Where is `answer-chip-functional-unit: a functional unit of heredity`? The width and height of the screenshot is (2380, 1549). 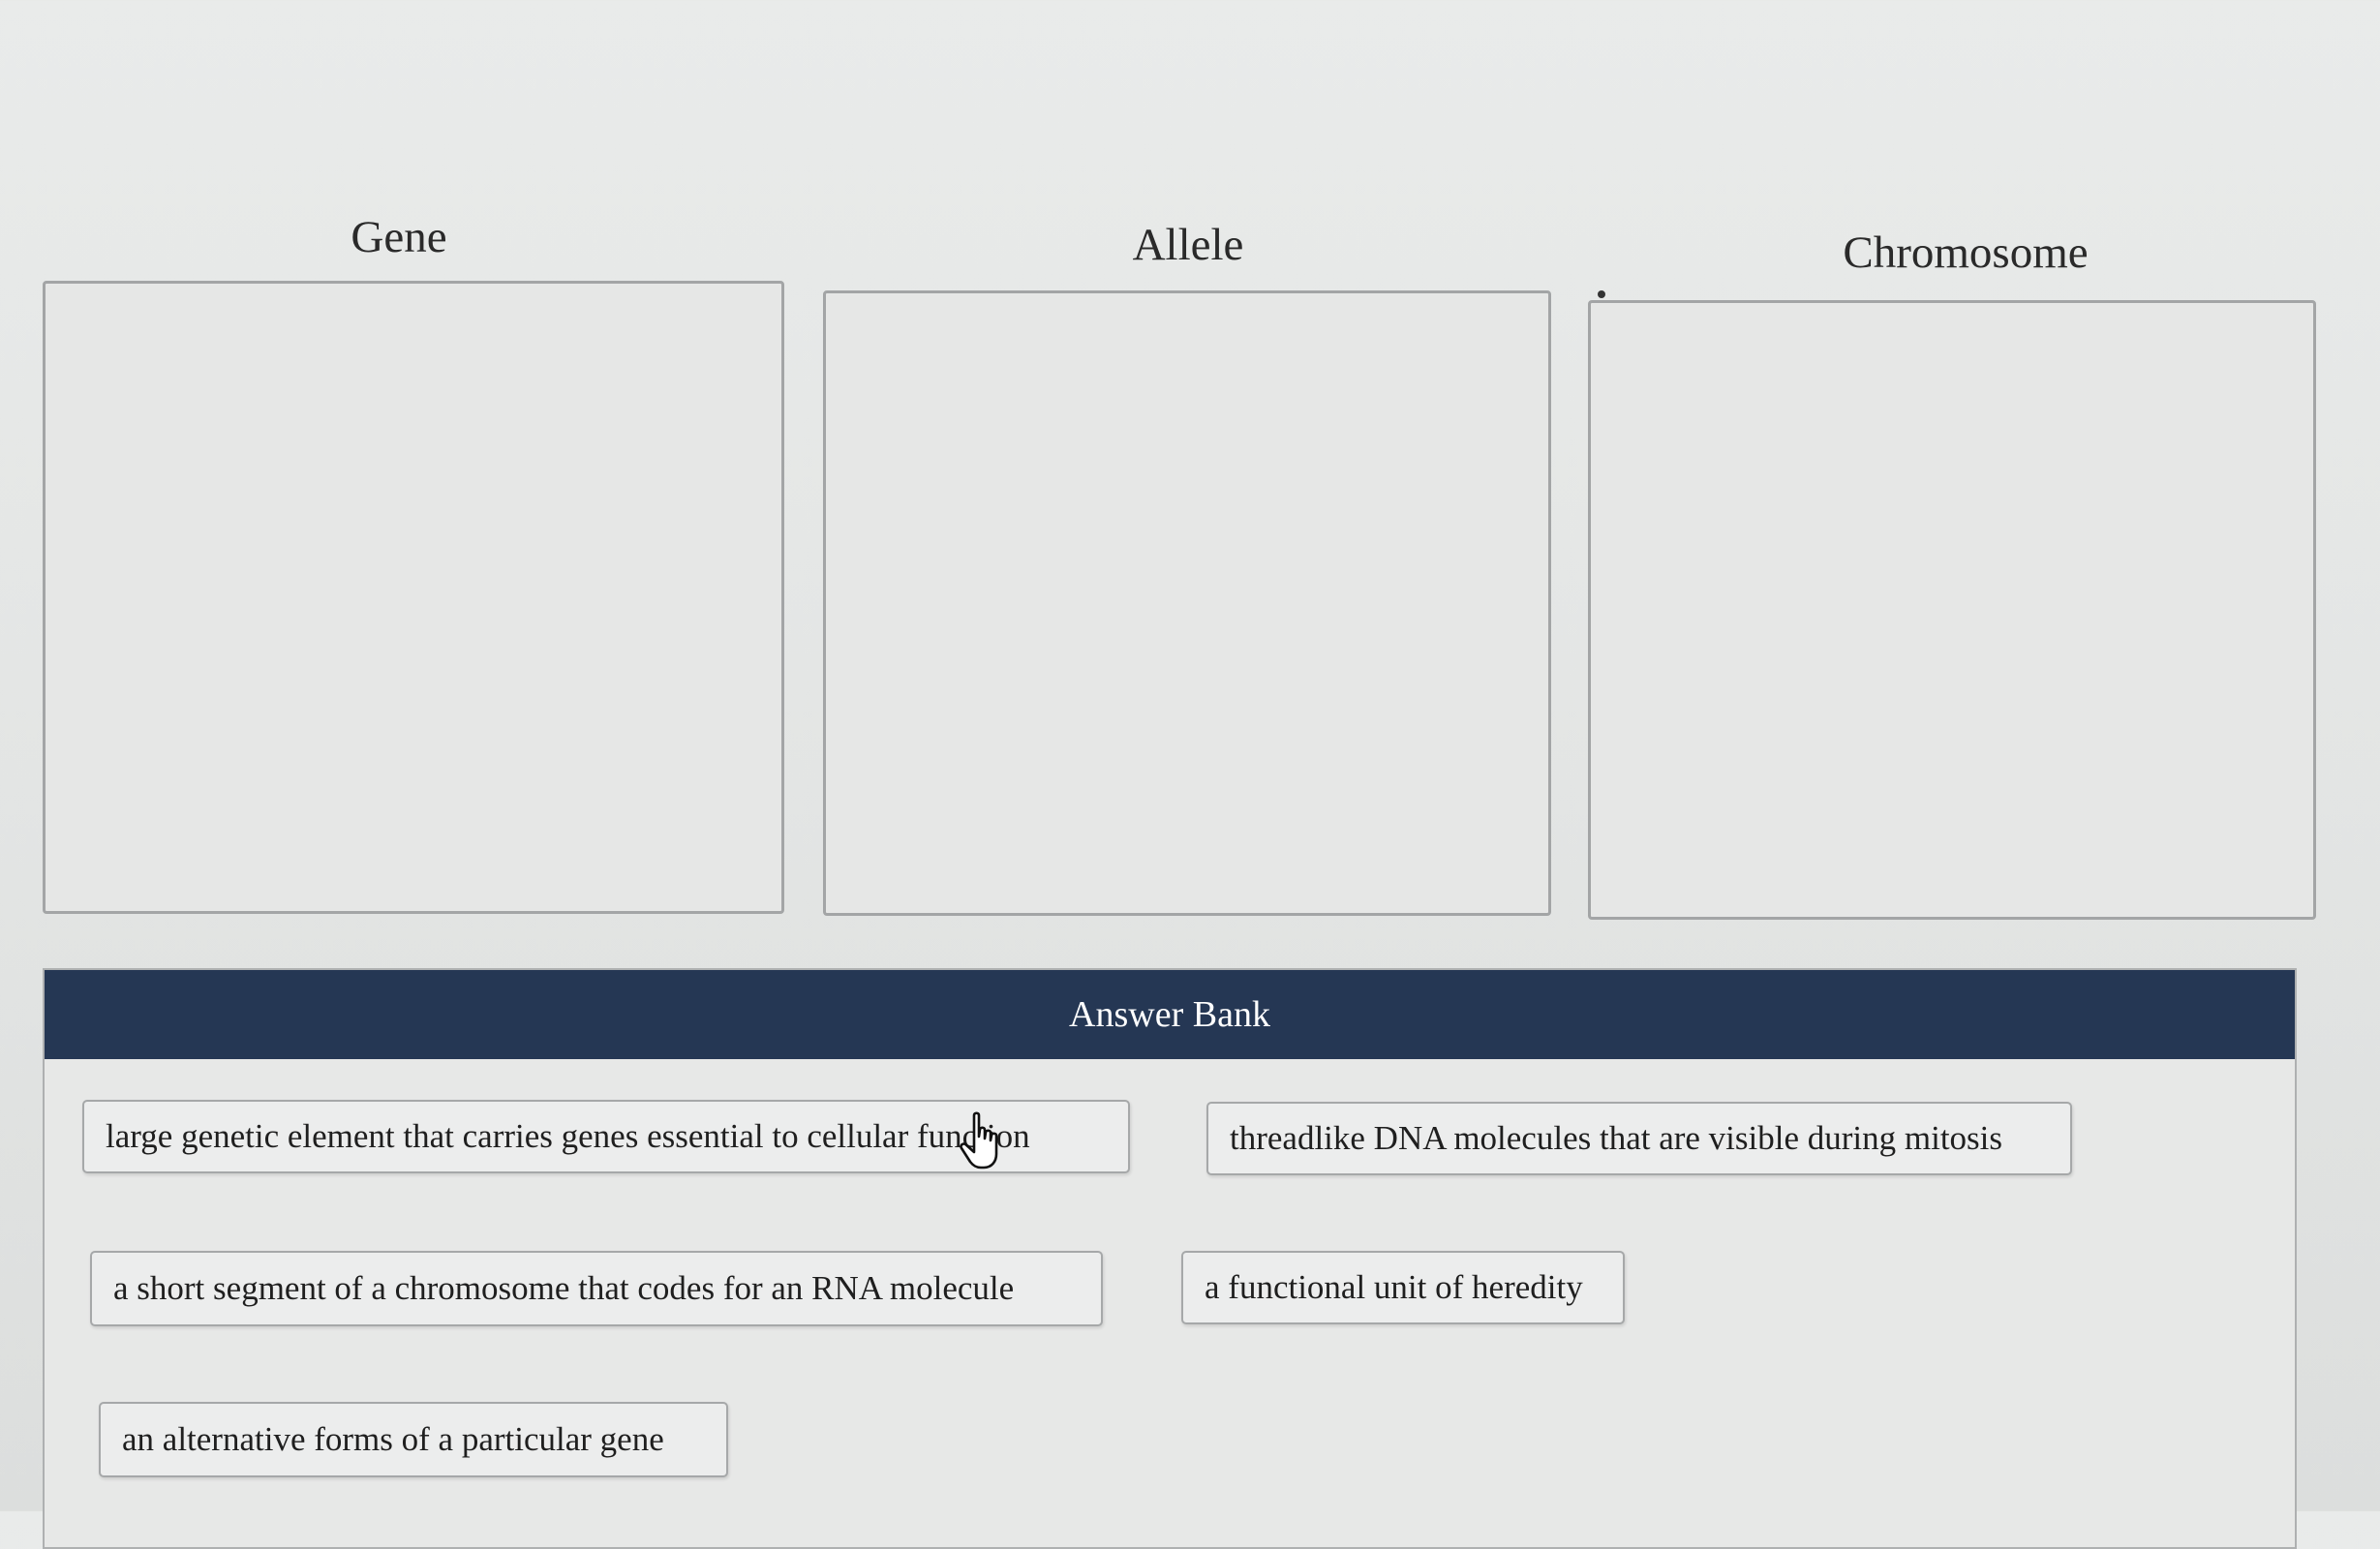 answer-chip-functional-unit: a functional unit of heredity is located at coordinates (1403, 1288).